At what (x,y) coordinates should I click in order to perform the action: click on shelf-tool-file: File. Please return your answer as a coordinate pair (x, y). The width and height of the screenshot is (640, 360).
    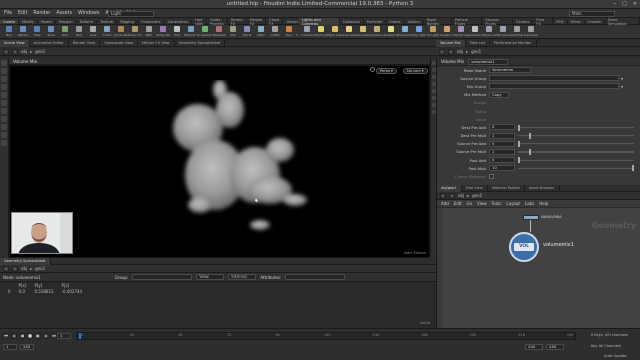
    Looking at the image, I should click on (233, 31).